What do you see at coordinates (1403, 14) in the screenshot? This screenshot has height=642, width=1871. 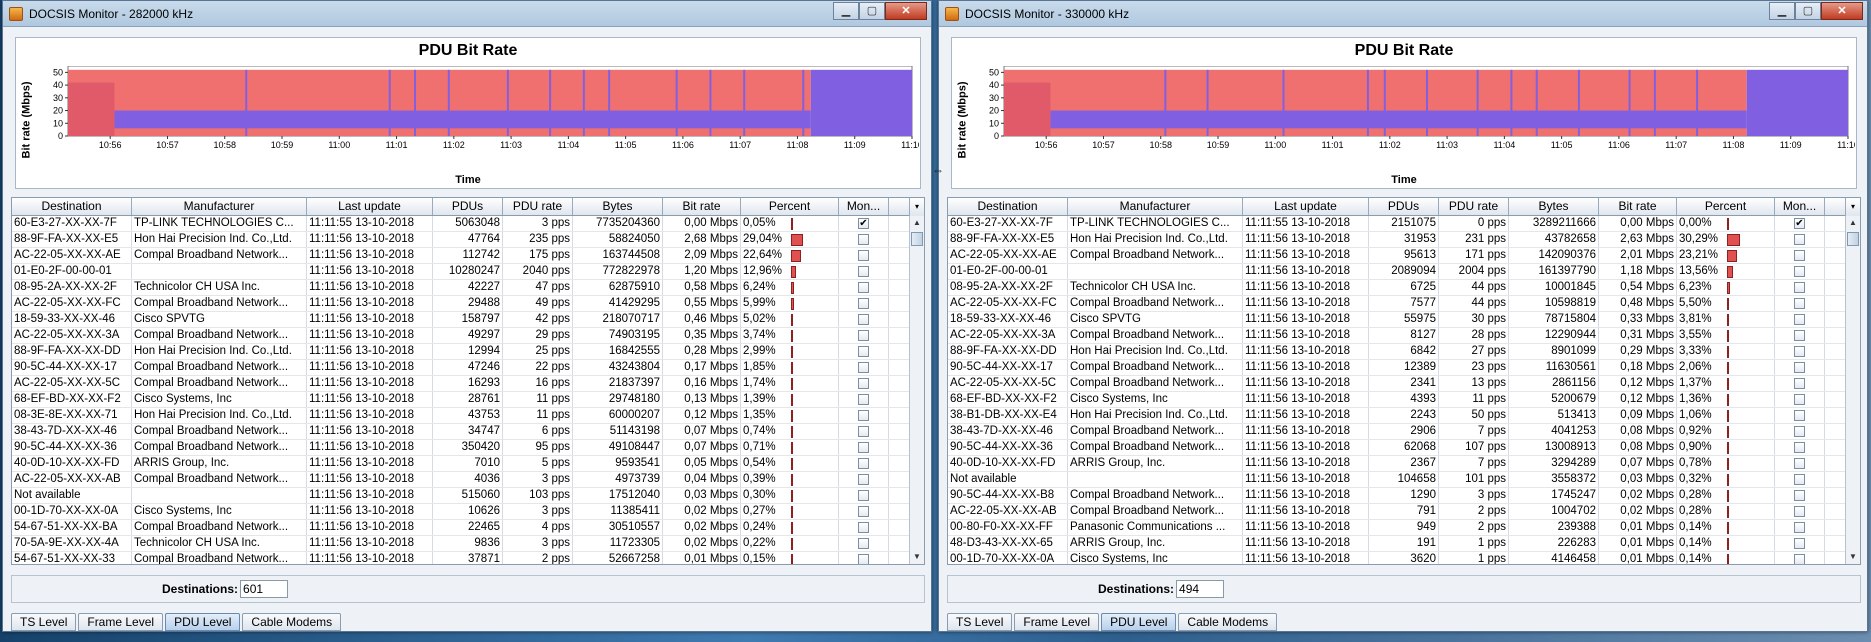 I see `title-bar: DOCSIS Monitor - 330000 kHz ▁ ▢ ✕` at bounding box center [1403, 14].